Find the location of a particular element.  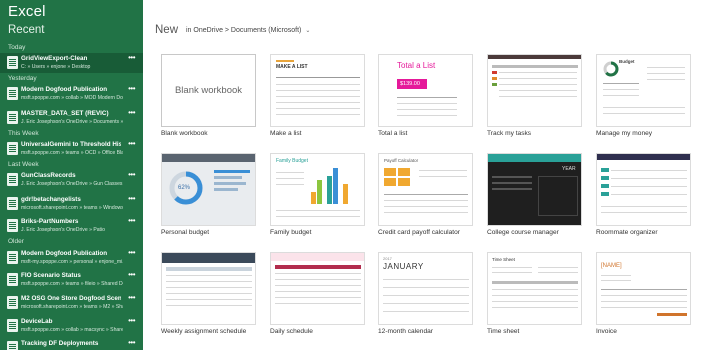

template-label: Invoice is located at coordinates (606, 331).